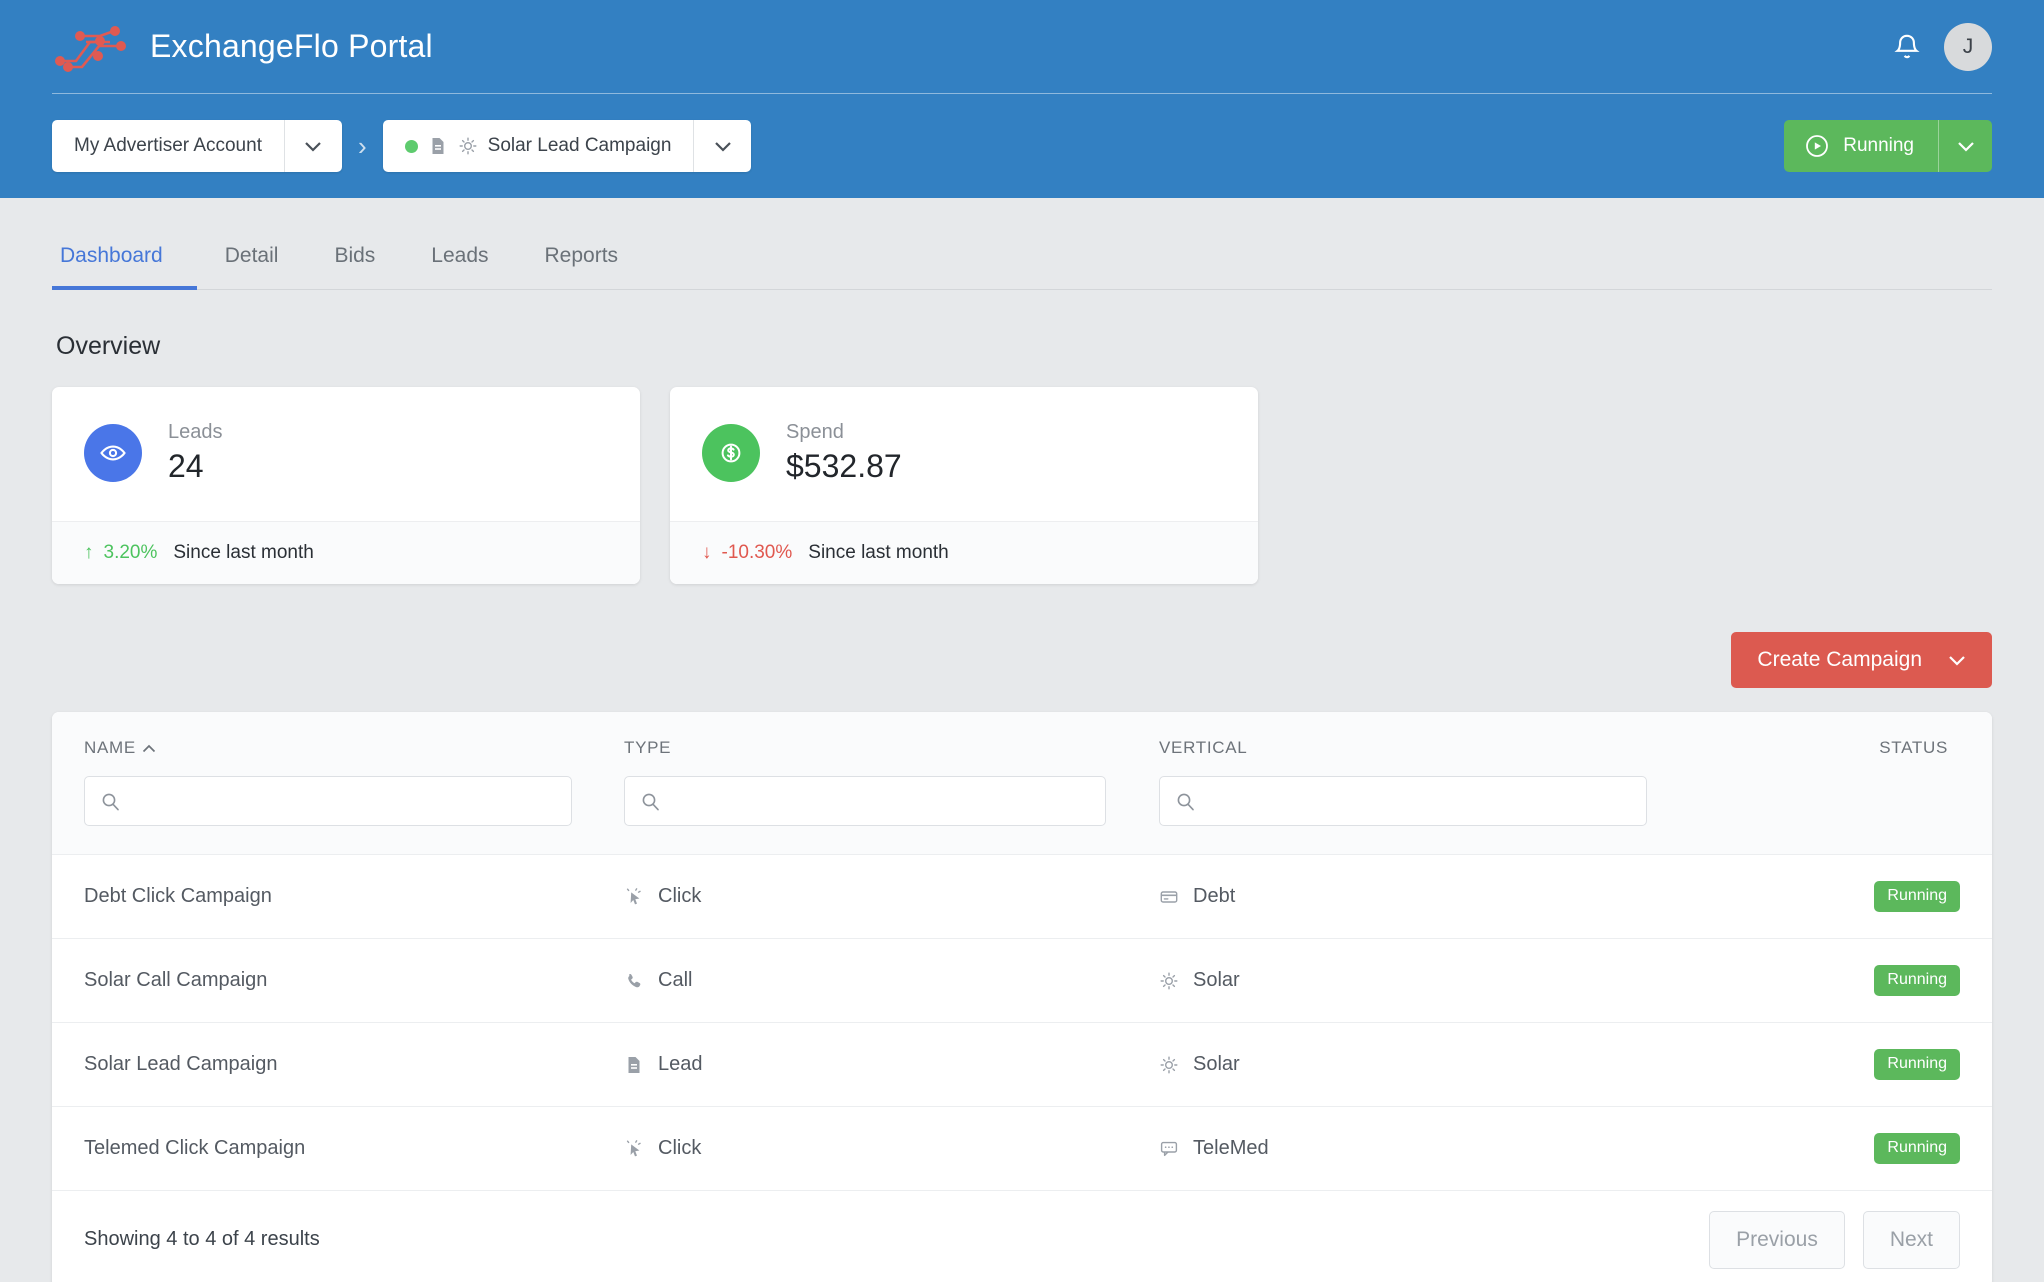 This screenshot has width=2044, height=1282. What do you see at coordinates (1911, 1239) in the screenshot?
I see `next-page-button: Next` at bounding box center [1911, 1239].